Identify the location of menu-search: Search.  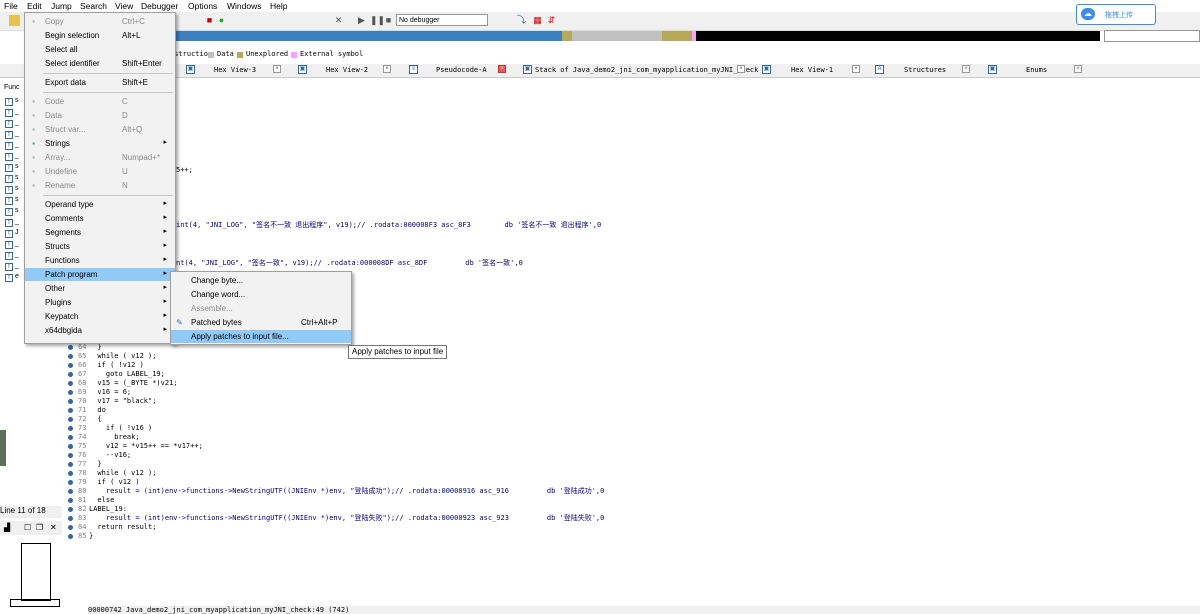
(93, 6).